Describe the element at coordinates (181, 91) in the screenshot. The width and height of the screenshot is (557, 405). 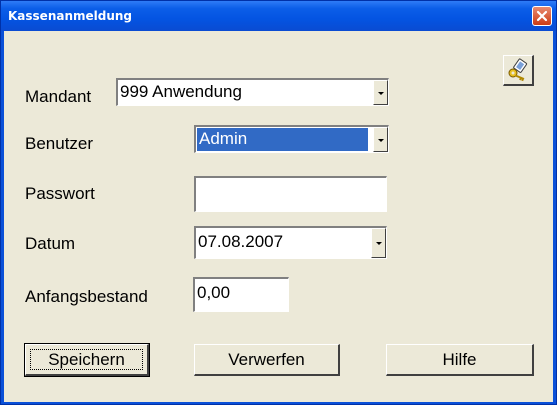
I see `mandant-value: 999 Anwendung` at that location.